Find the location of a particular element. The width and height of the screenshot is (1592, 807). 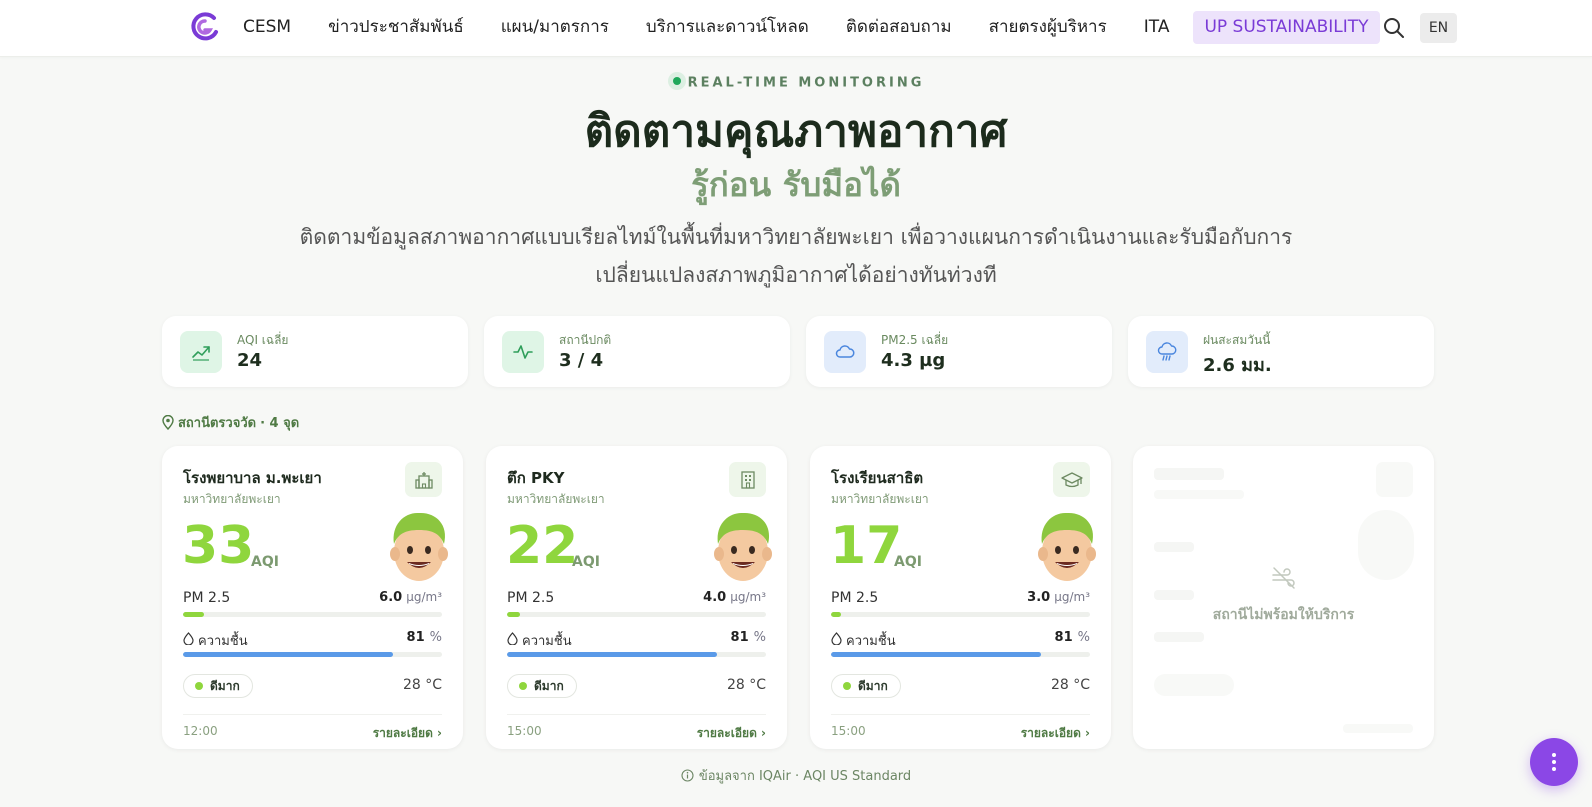

trend-up-icon is located at coordinates (201, 352).